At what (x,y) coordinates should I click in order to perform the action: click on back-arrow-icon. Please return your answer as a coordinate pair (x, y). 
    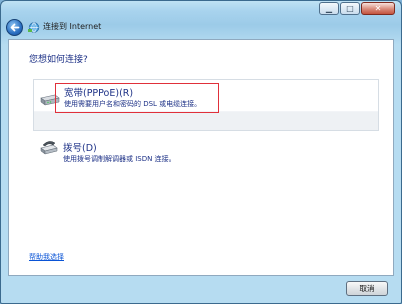
    Looking at the image, I should click on (15, 27).